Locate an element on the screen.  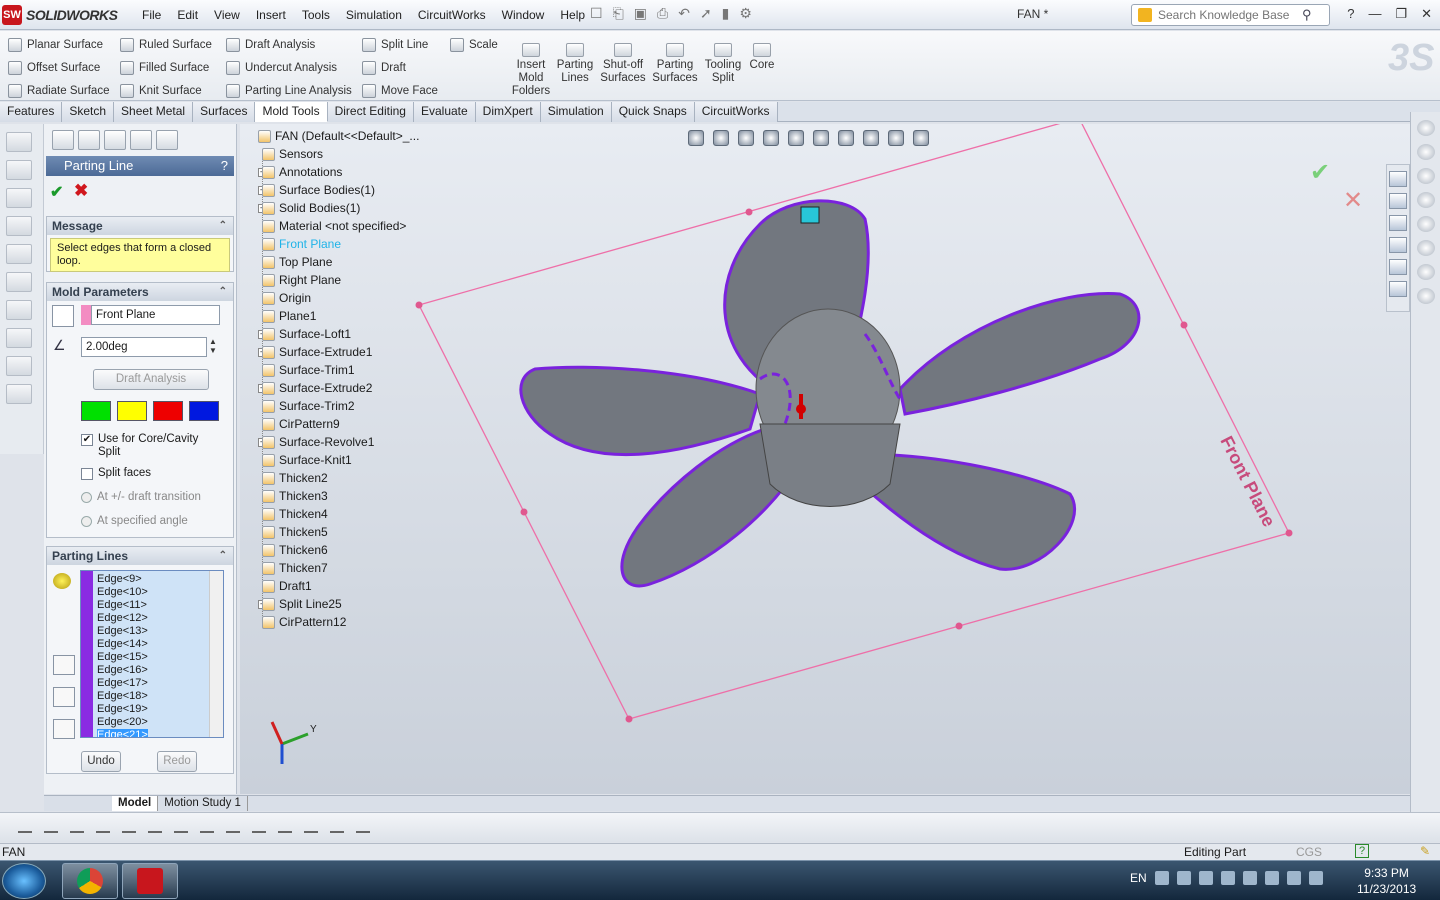
scale-button: Scale is located at coordinates (474, 44).